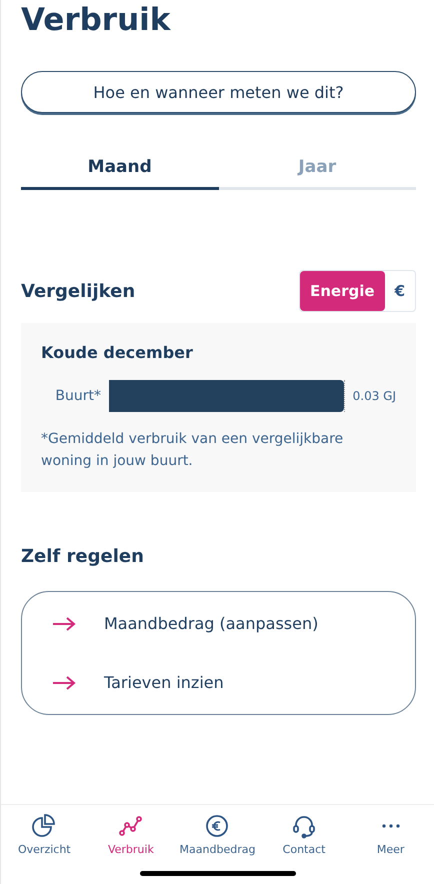  What do you see at coordinates (342, 291) in the screenshot?
I see `unit-toggle: Energie` at bounding box center [342, 291].